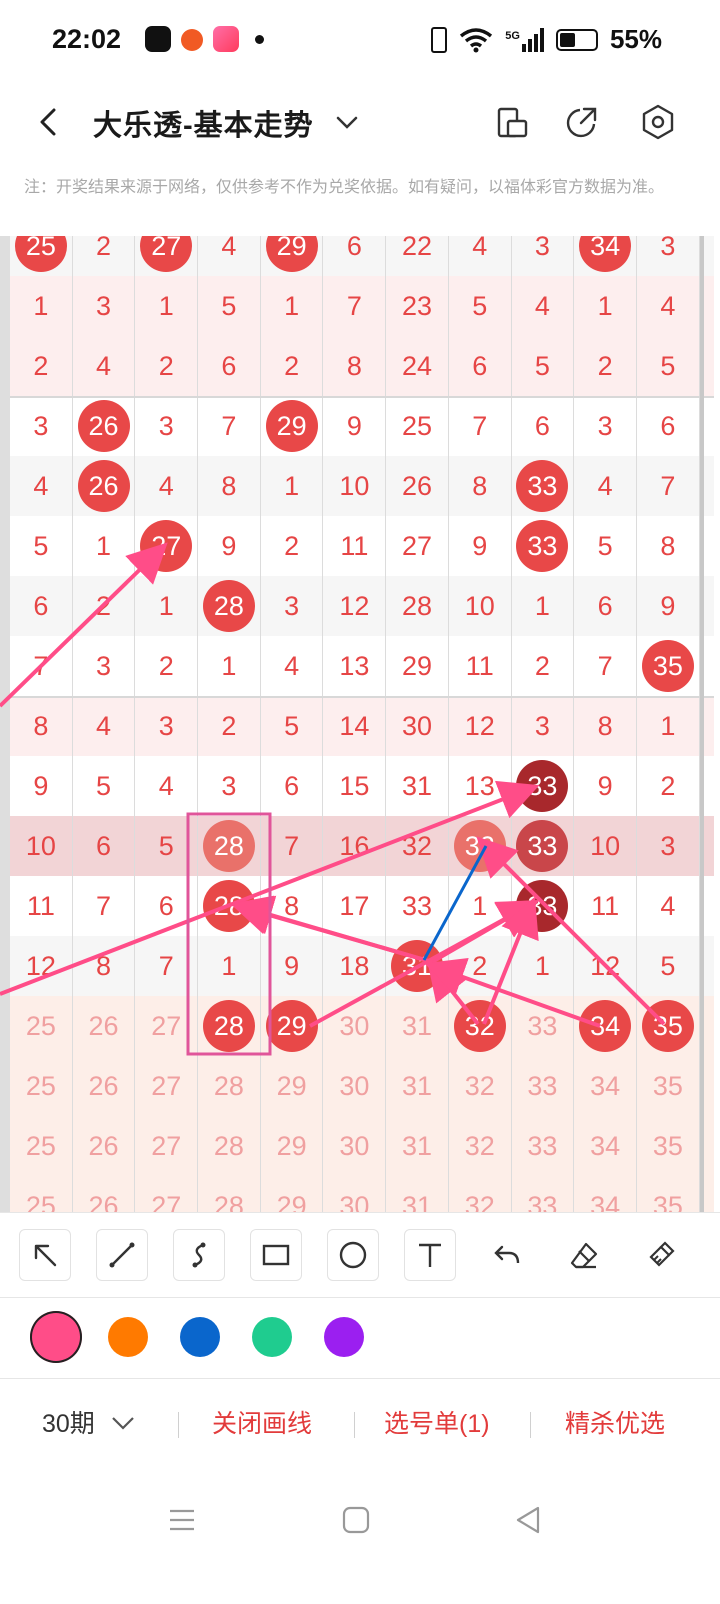  What do you see at coordinates (512, 122) in the screenshot?
I see `landscape-icon` at bounding box center [512, 122].